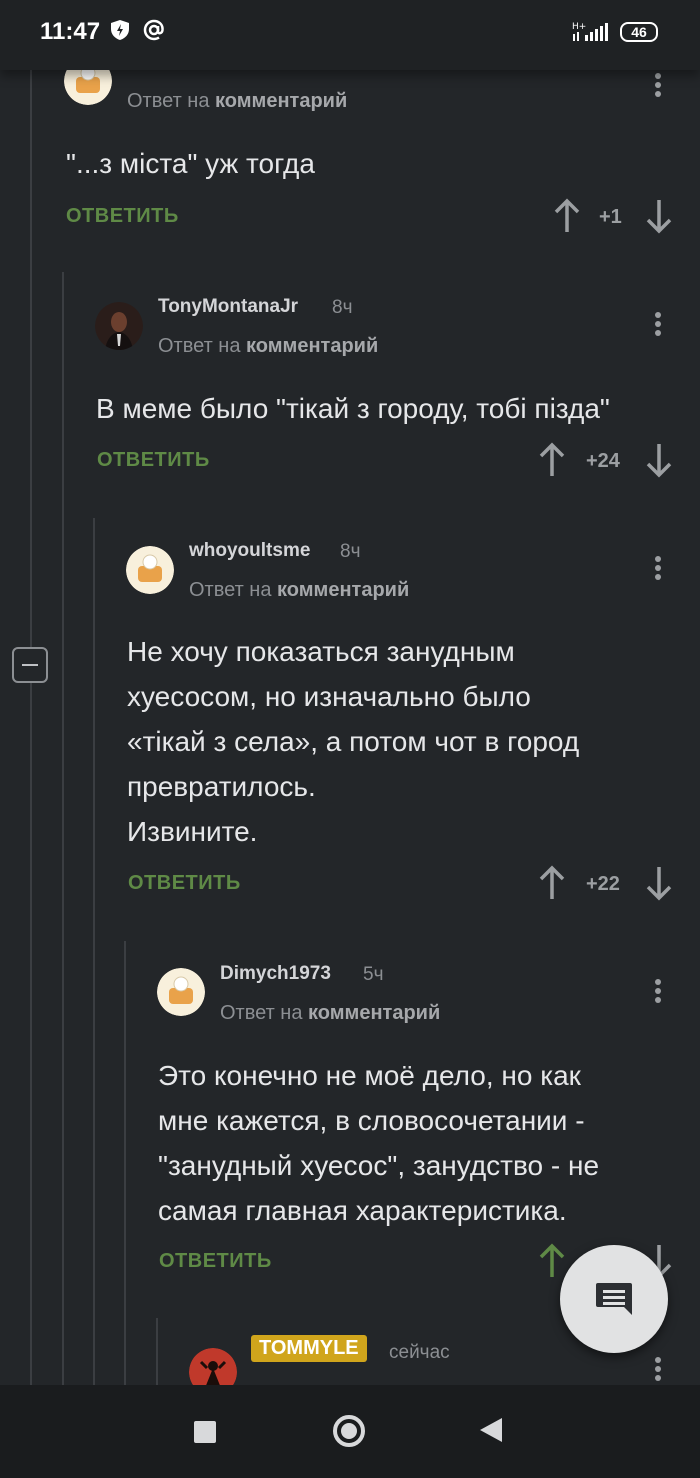 This screenshot has width=700, height=1478. What do you see at coordinates (610, 217) in the screenshot?
I see `comment-score: +1` at bounding box center [610, 217].